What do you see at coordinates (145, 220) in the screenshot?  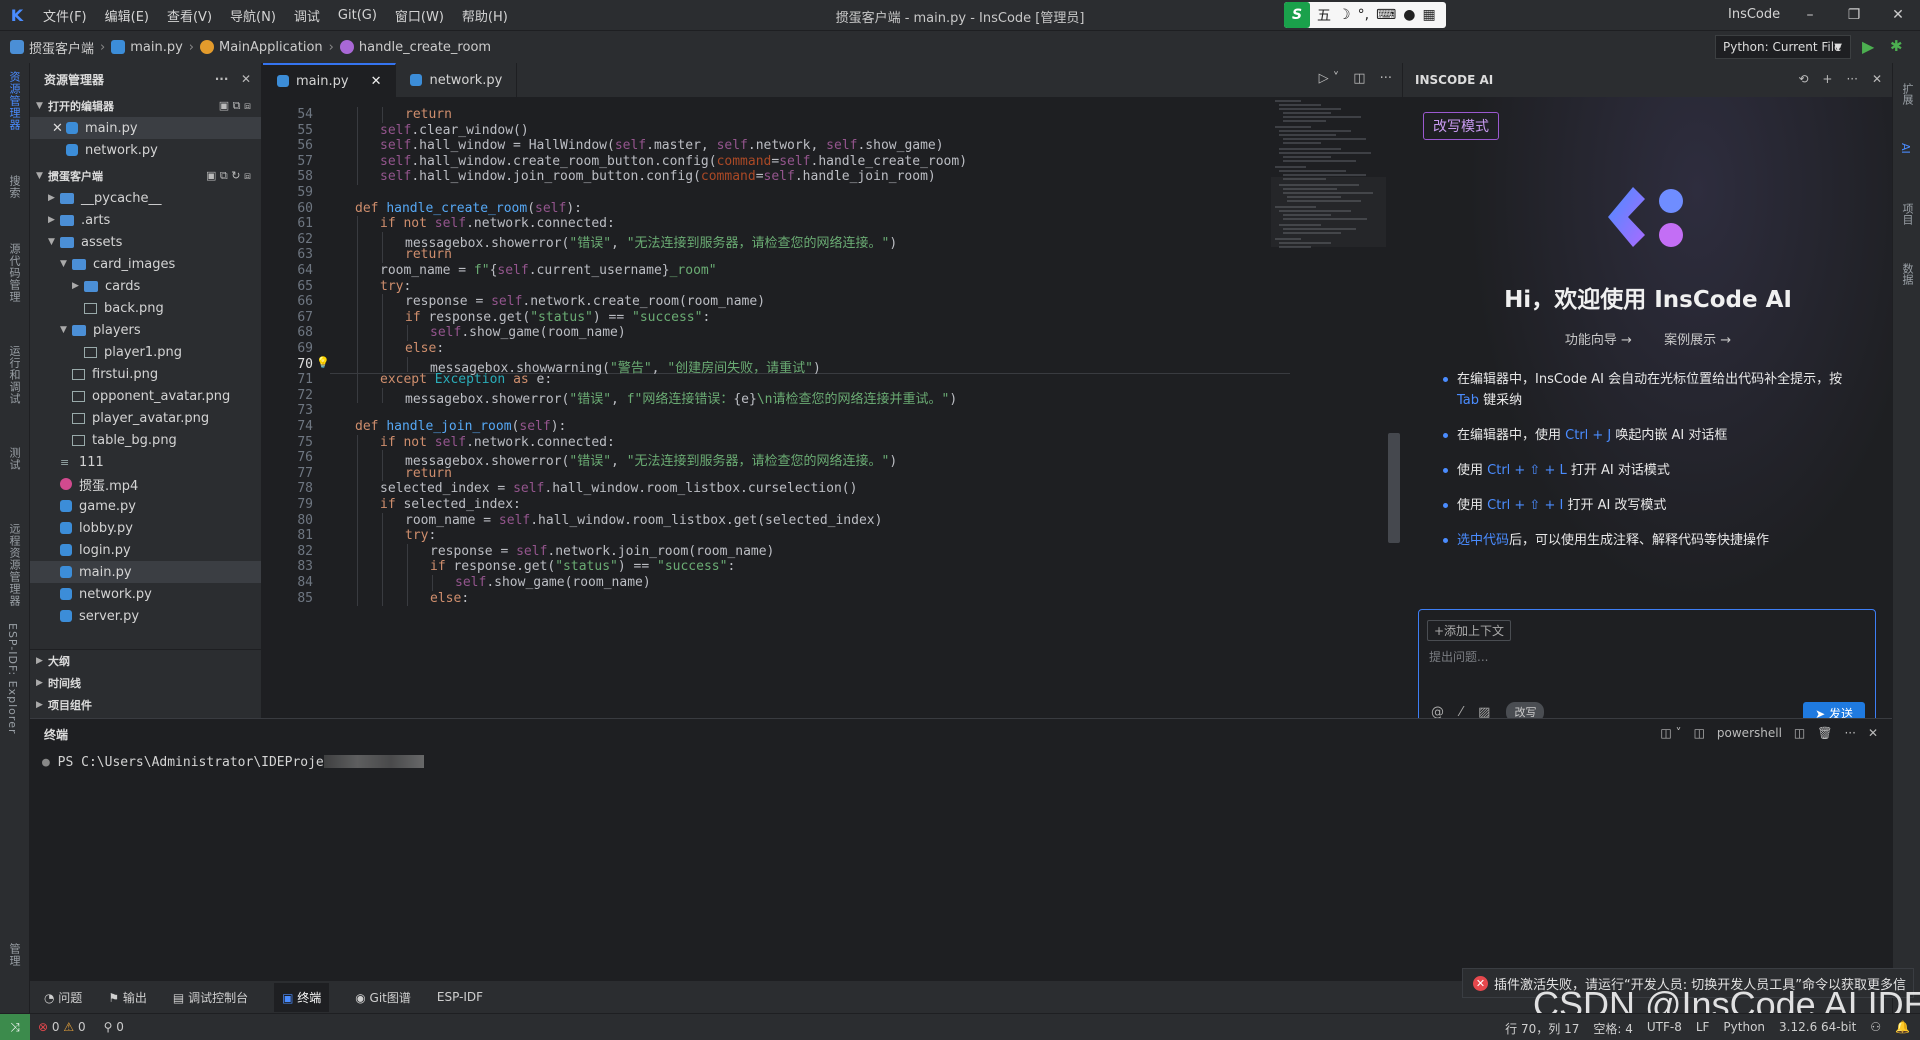 I see `tree-folder: ▶ .arts` at bounding box center [145, 220].